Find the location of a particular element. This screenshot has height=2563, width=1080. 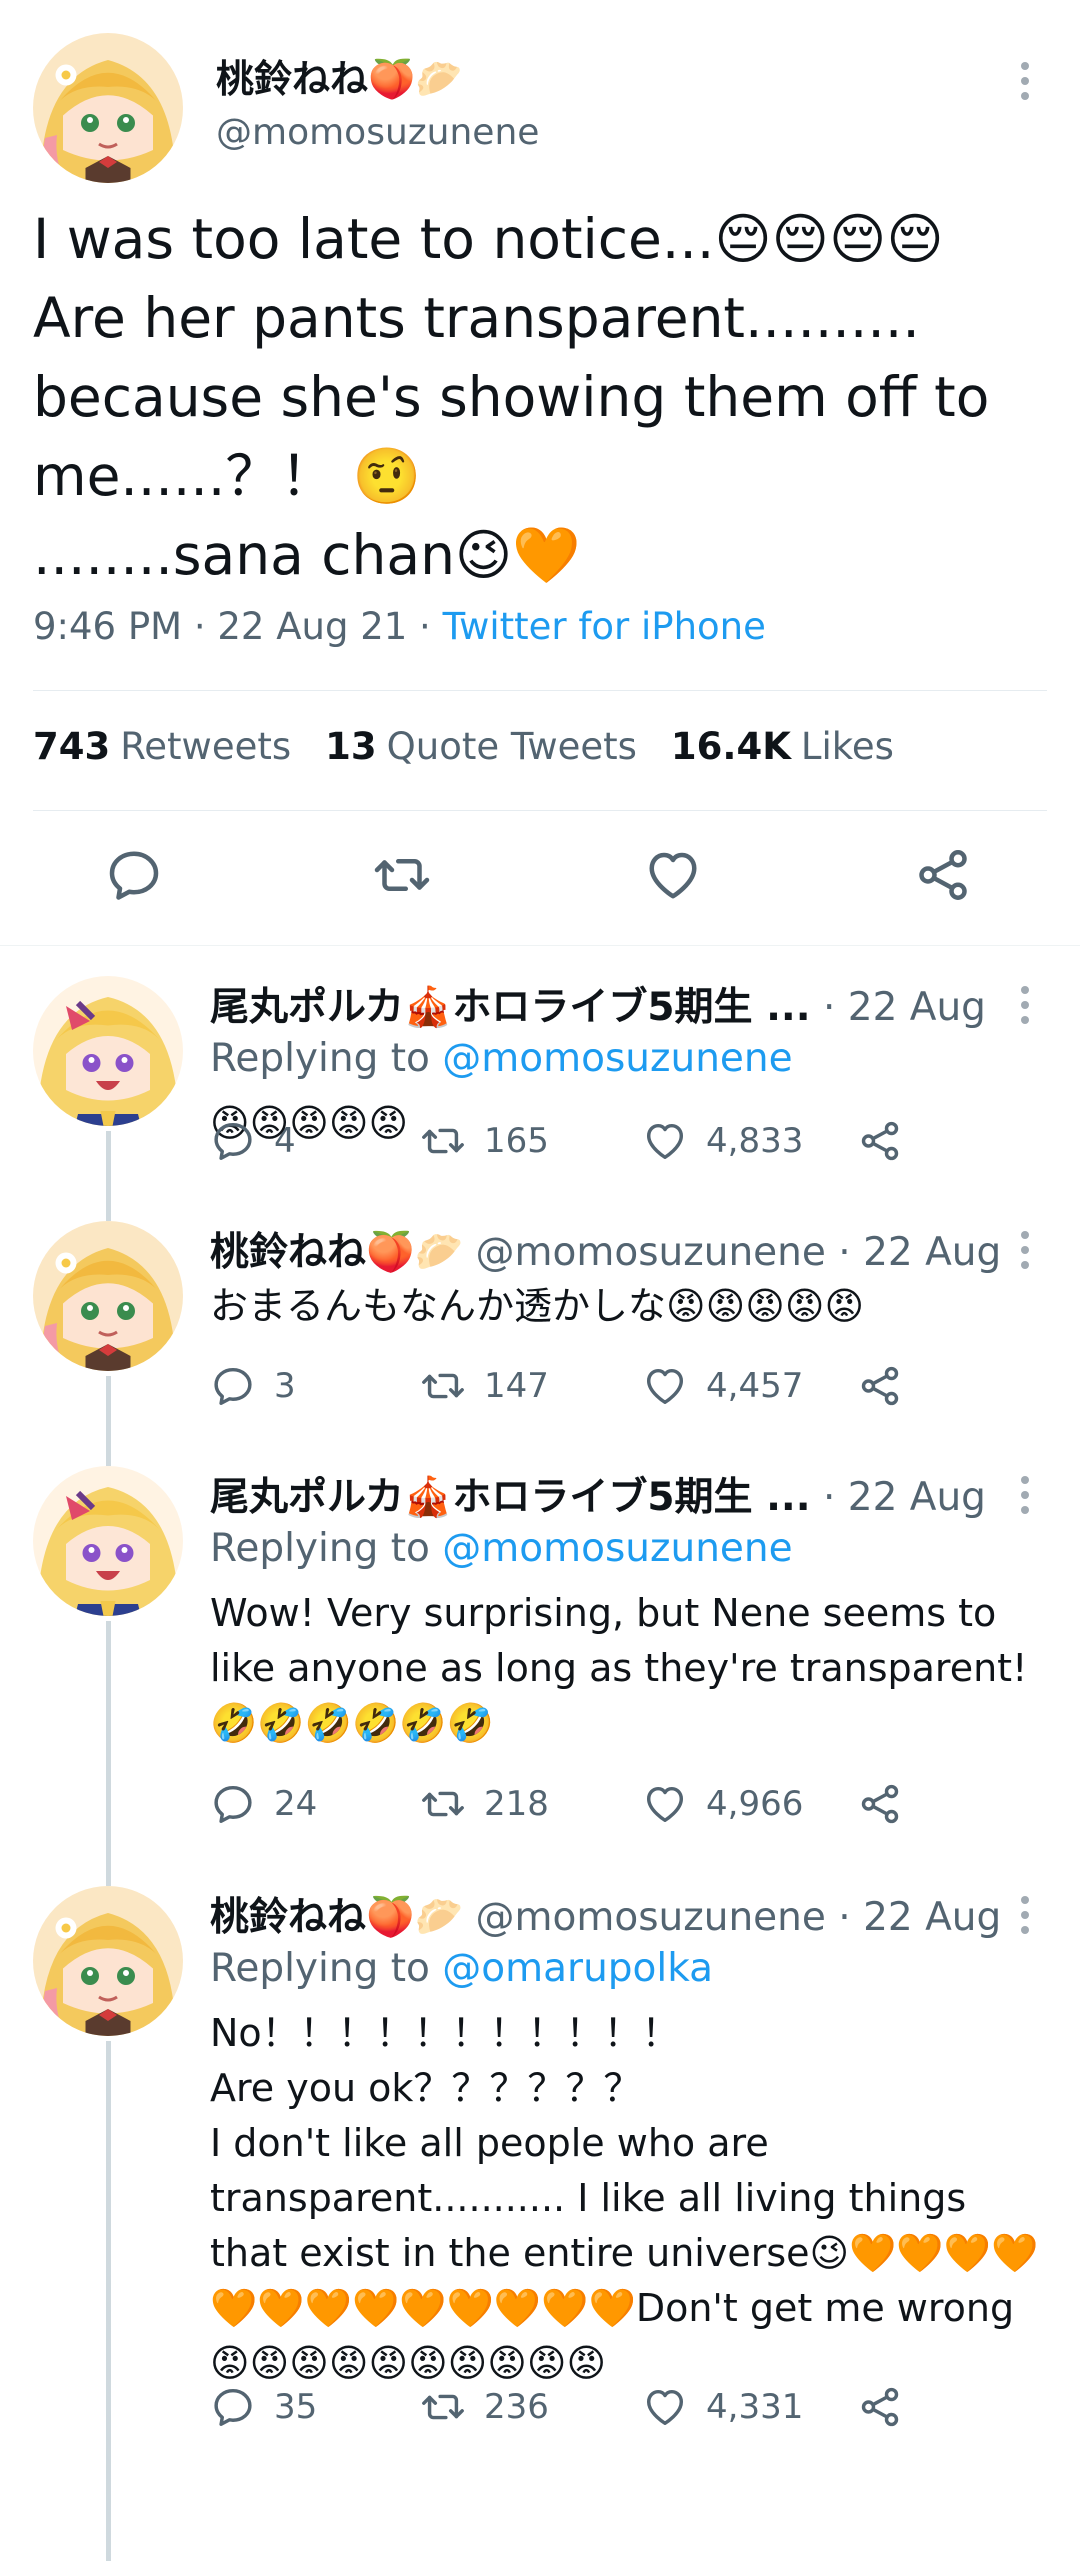

retweet-button: 165 is located at coordinates (531, 1141).